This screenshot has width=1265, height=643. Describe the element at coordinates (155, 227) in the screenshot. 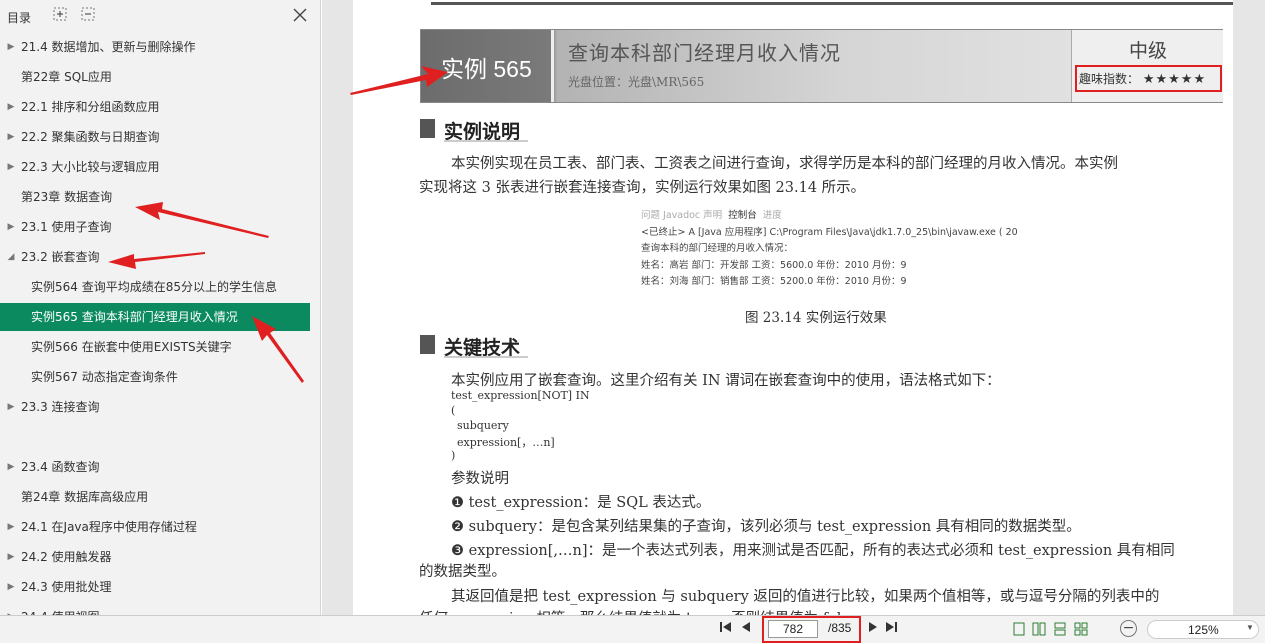

I see `toc-item: ▶ 23.1 使用子查询` at that location.